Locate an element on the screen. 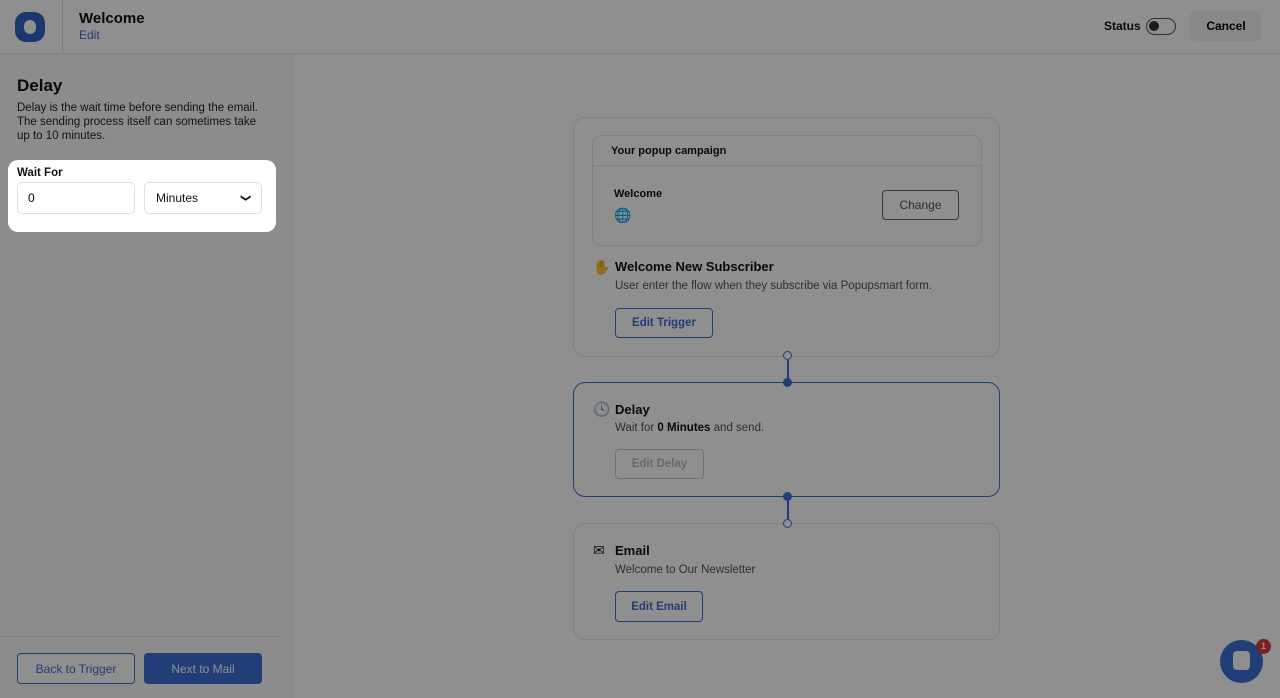 The image size is (1280, 698). delay-value: 0 Minutes is located at coordinates (684, 428).